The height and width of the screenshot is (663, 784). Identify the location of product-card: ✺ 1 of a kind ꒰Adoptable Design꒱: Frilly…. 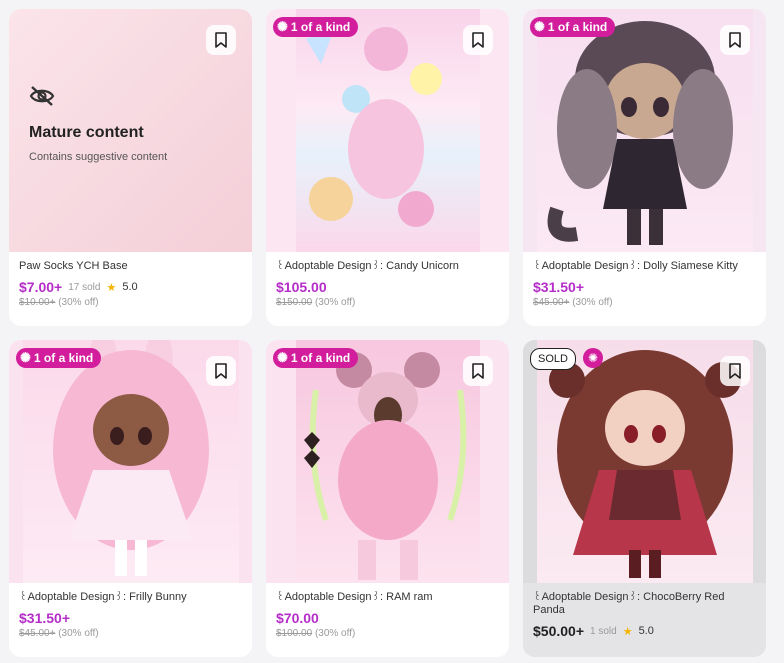
(130, 498).